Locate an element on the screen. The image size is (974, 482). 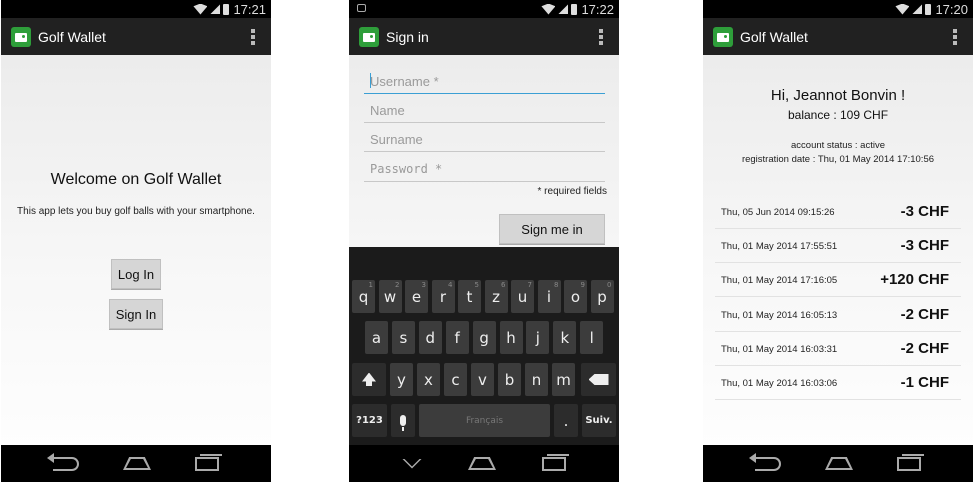
required-fields-note: * required fields is located at coordinates (572, 191).